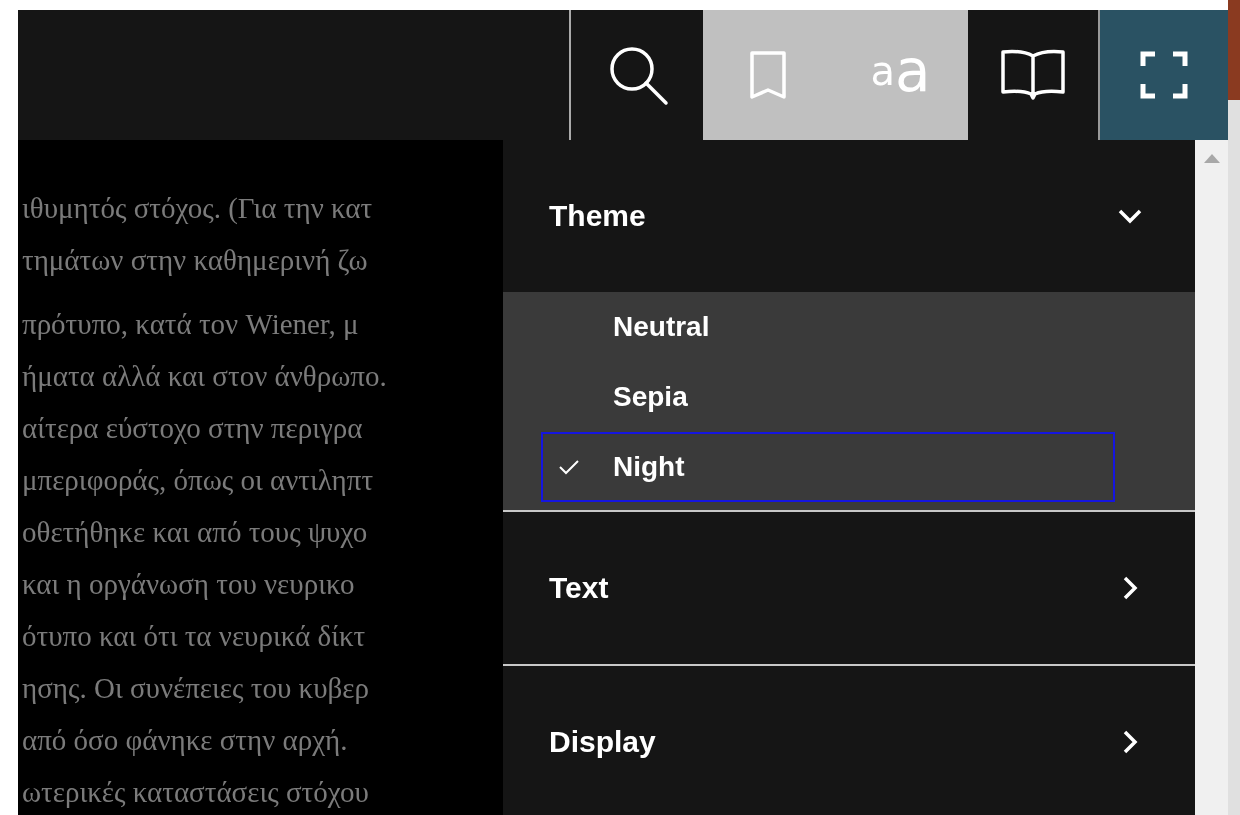 This screenshot has height=815, width=1240. Describe the element at coordinates (1033, 75) in the screenshot. I see `open-book-icon` at that location.